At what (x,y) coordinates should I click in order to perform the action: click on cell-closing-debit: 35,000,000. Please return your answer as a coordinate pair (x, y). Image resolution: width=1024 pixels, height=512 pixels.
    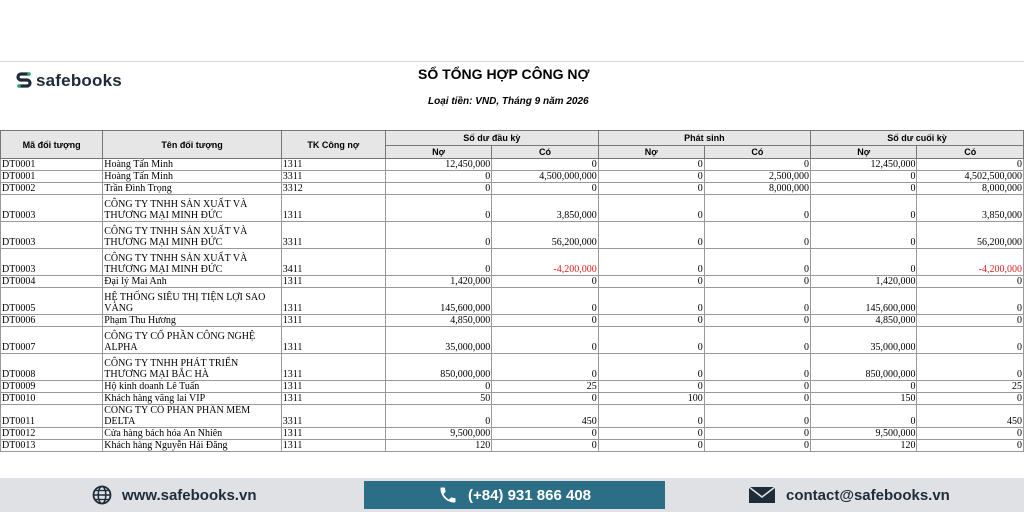
    Looking at the image, I should click on (864, 340).